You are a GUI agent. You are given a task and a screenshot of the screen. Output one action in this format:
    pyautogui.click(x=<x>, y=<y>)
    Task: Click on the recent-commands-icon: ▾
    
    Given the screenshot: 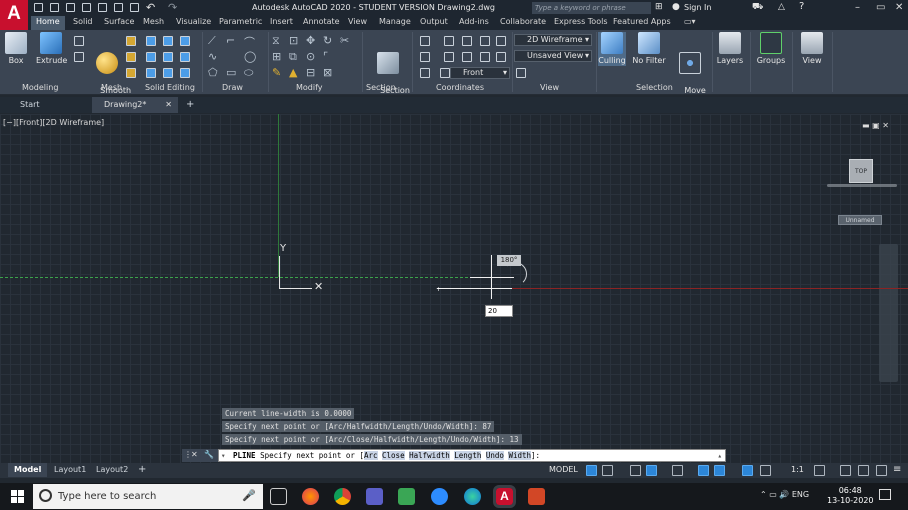 What is the action you would take?
    pyautogui.click(x=223, y=455)
    